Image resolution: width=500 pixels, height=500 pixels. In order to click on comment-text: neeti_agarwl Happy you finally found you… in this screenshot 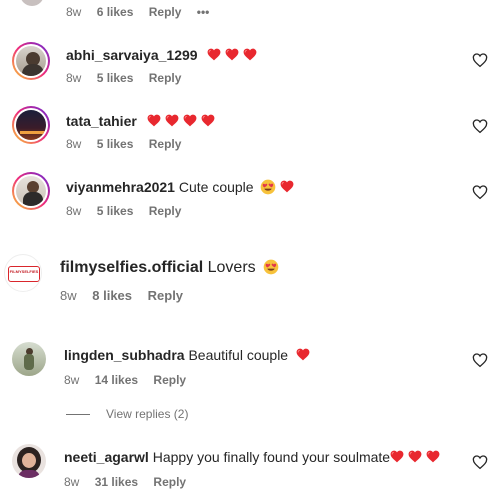, I will do `click(252, 457)`.